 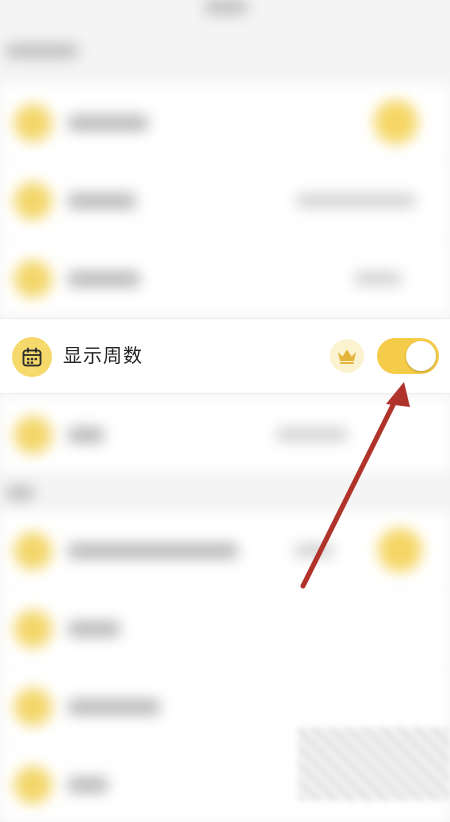 What do you see at coordinates (355, 485) in the screenshot?
I see `annotation-arrow` at bounding box center [355, 485].